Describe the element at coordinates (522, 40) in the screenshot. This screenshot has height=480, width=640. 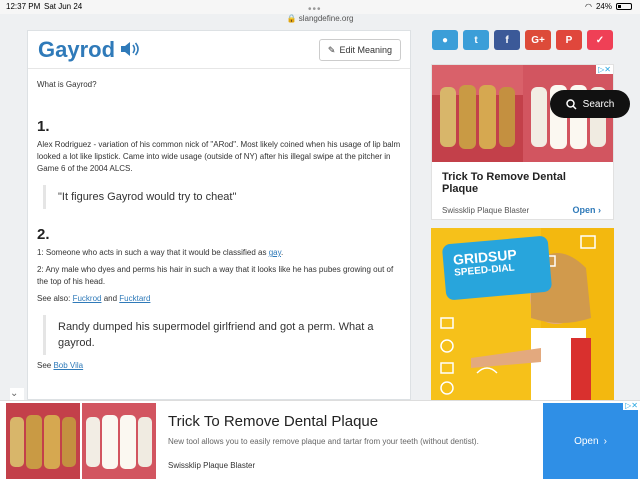
I see `social-share-bar: ● t f G+ P ✓` at that location.